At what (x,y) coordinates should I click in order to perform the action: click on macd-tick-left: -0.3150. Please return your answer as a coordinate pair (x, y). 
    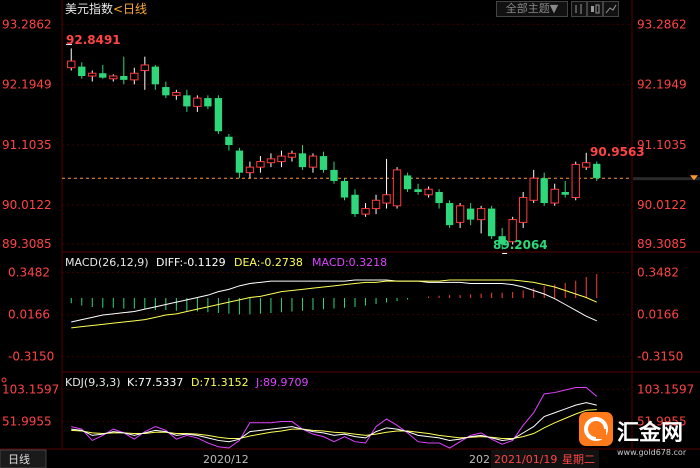
    Looking at the image, I should click on (31, 357).